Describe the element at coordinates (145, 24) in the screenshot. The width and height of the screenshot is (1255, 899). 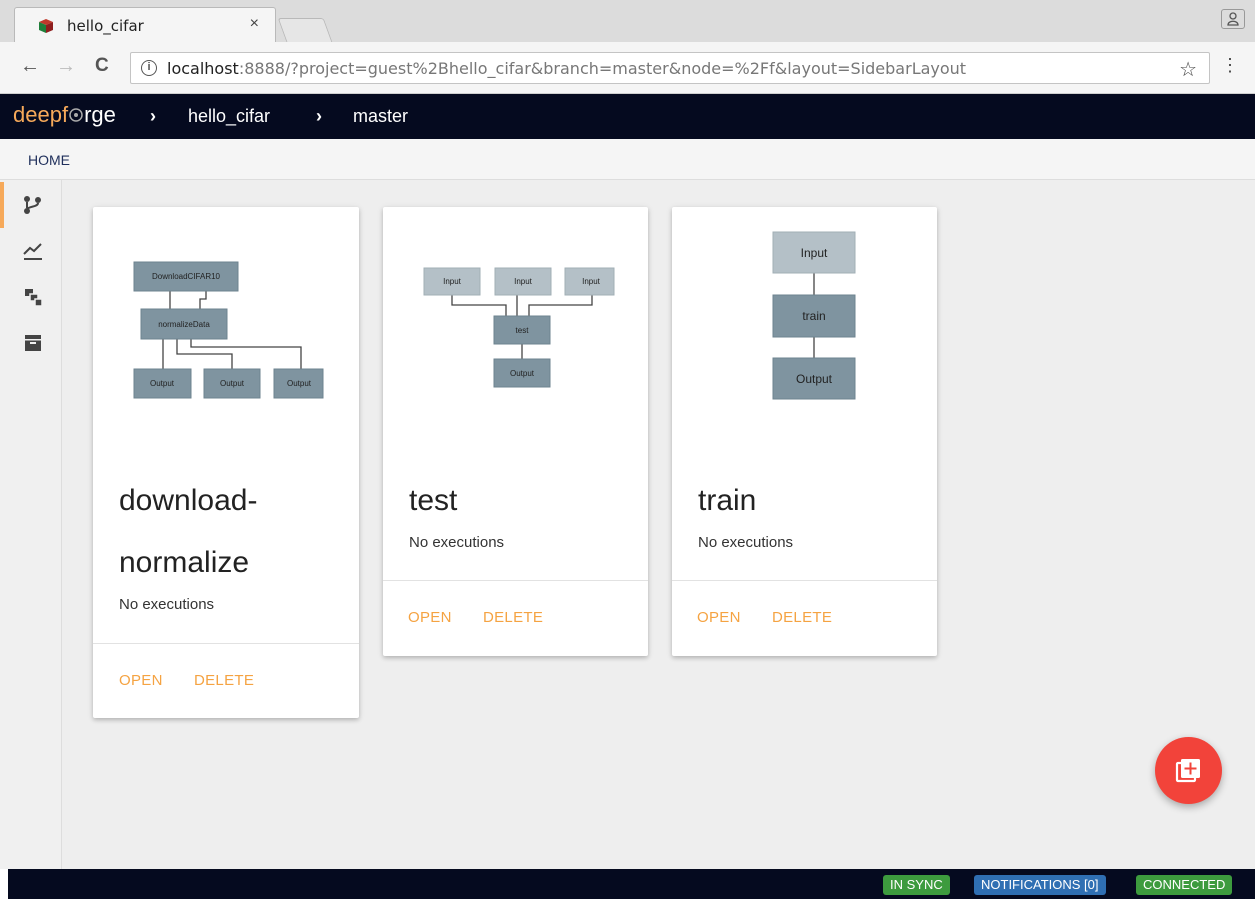
I see `browser-tab: hello_cifar ×` at that location.